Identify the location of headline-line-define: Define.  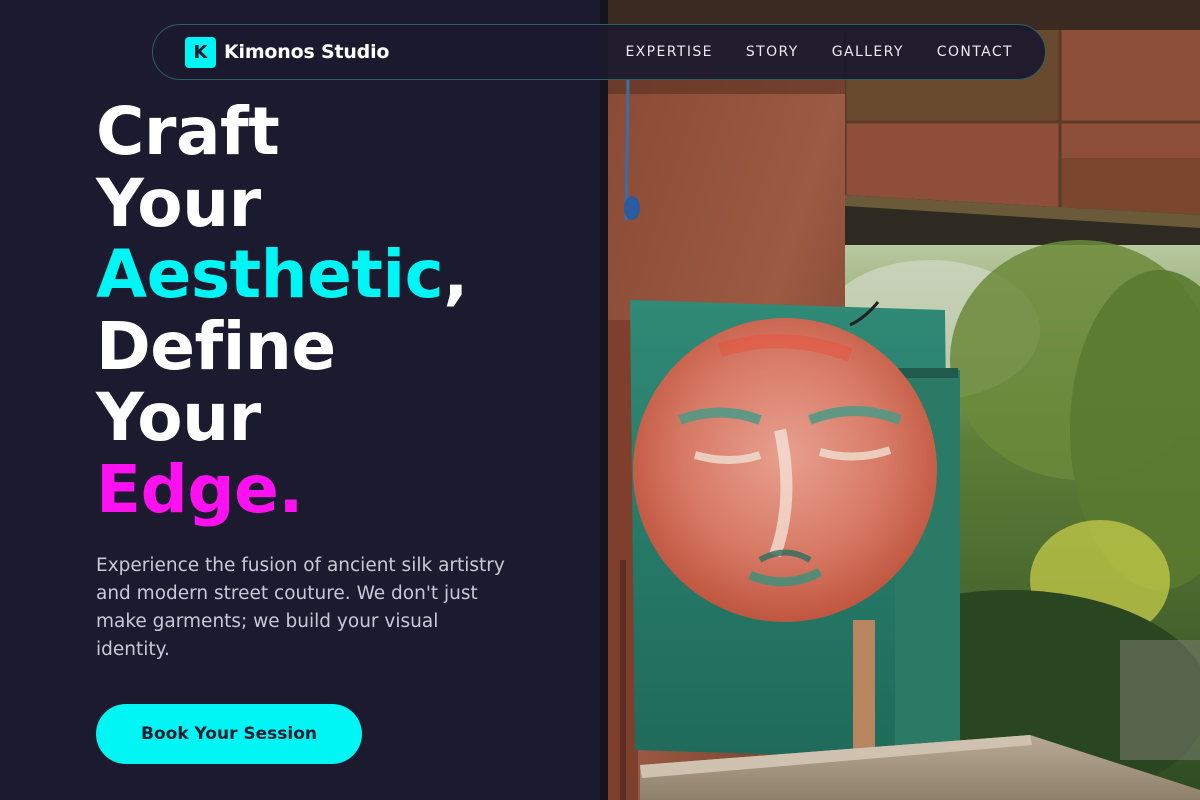
(216, 346).